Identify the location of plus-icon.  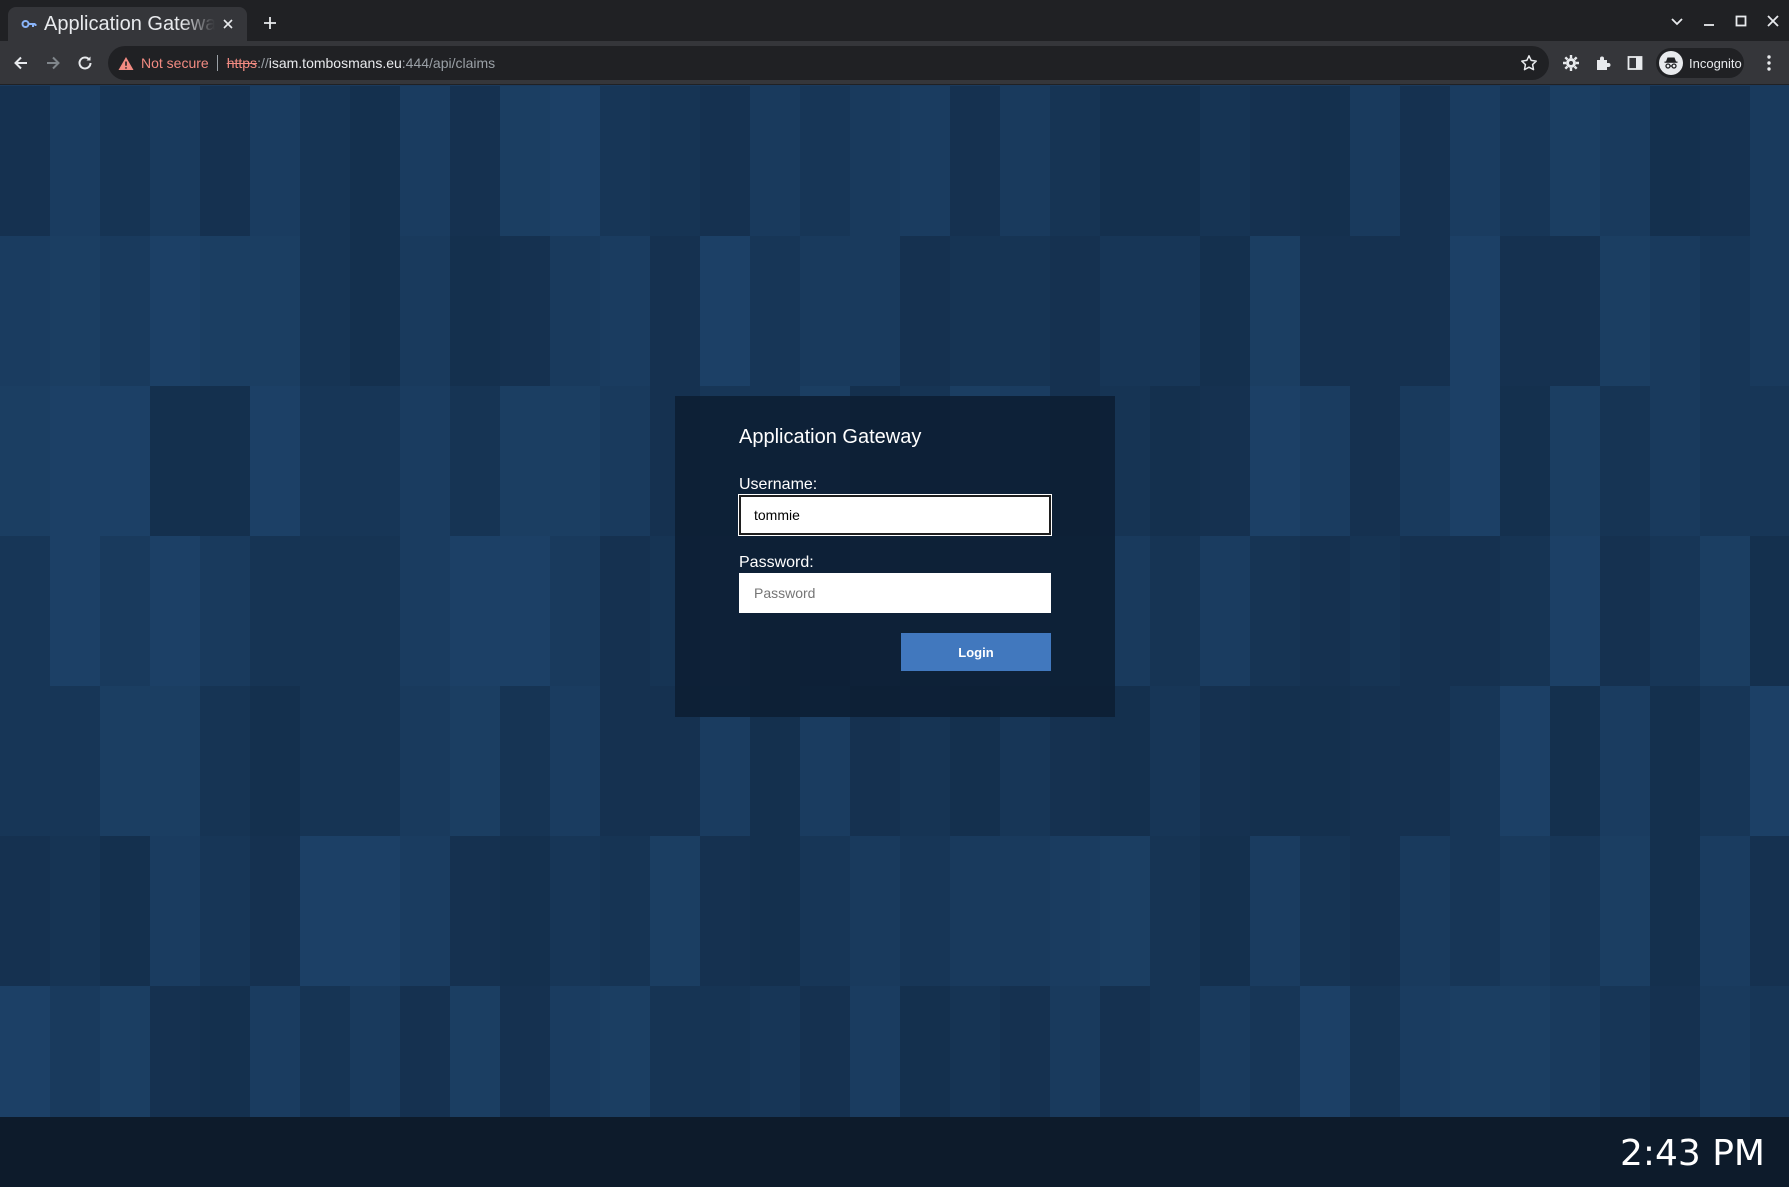
(270, 23).